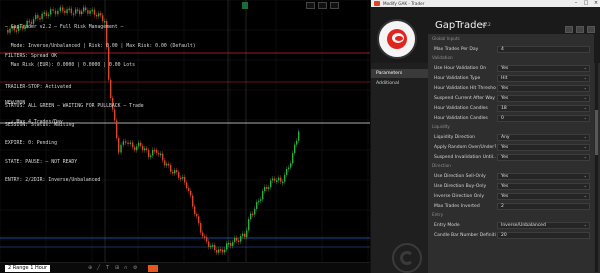  I want to click on parameter-dropdown: Any, so click(543, 137).